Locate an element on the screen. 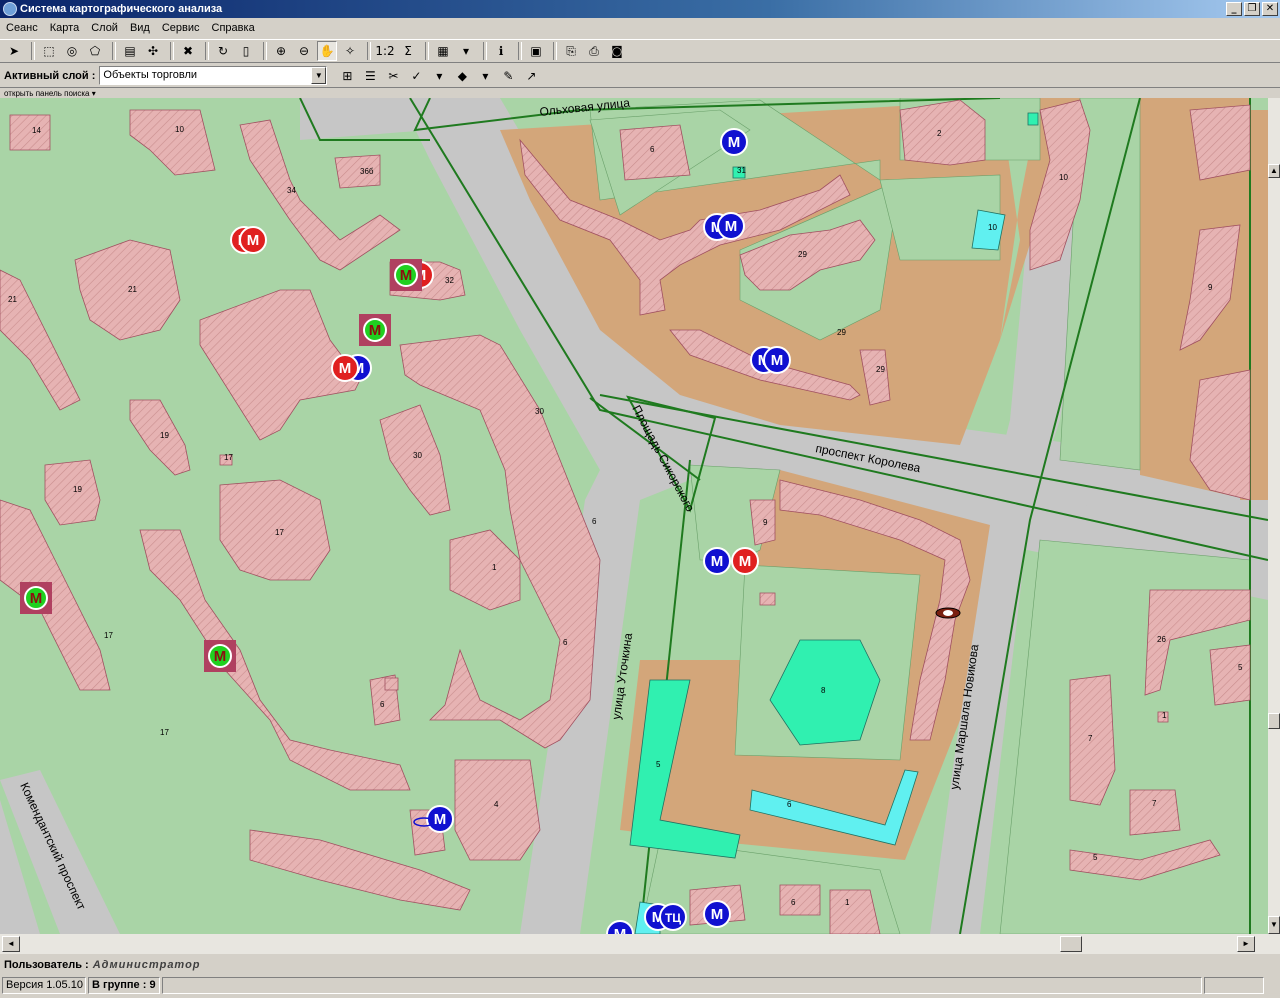  vertical-scroll-thumb is located at coordinates (1274, 721).